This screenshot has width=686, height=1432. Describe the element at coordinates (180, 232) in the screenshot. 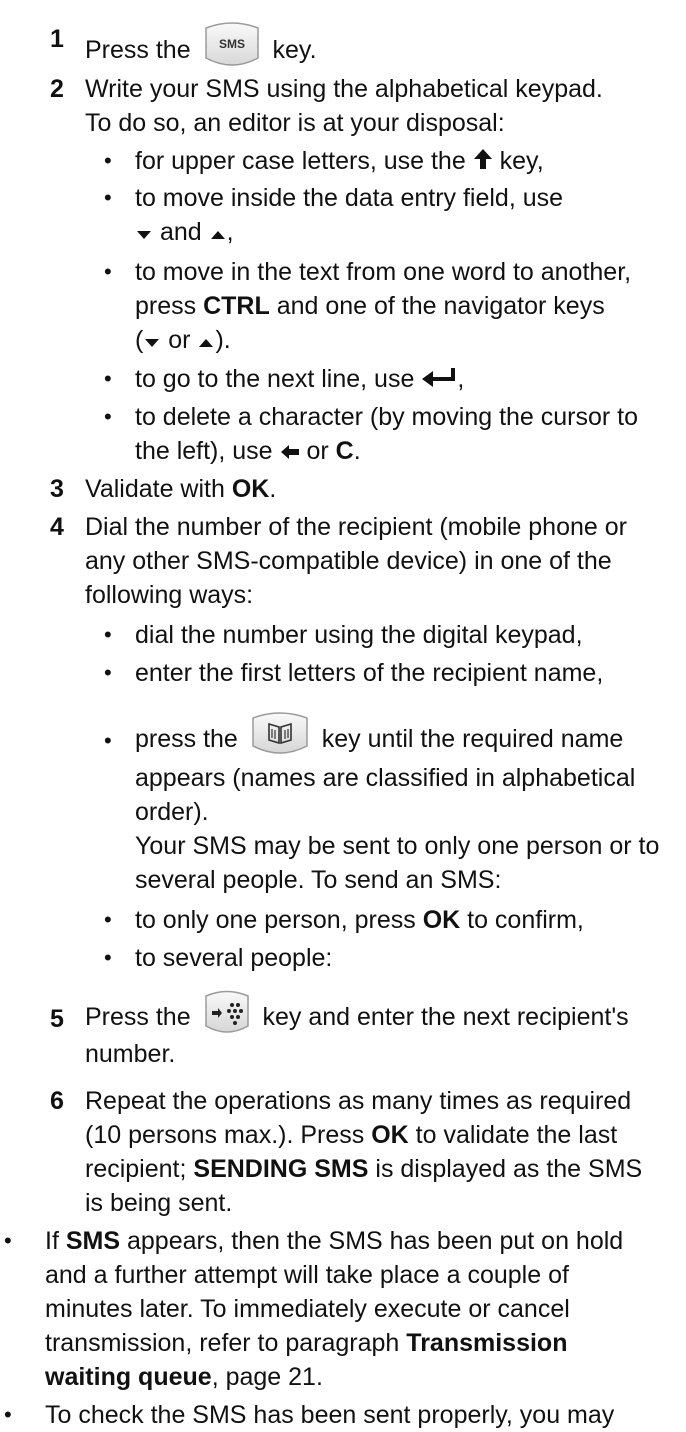

I see `and-text: and` at that location.